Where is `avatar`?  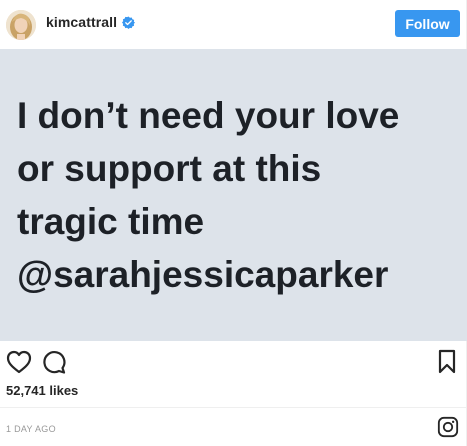 avatar is located at coordinates (21, 25).